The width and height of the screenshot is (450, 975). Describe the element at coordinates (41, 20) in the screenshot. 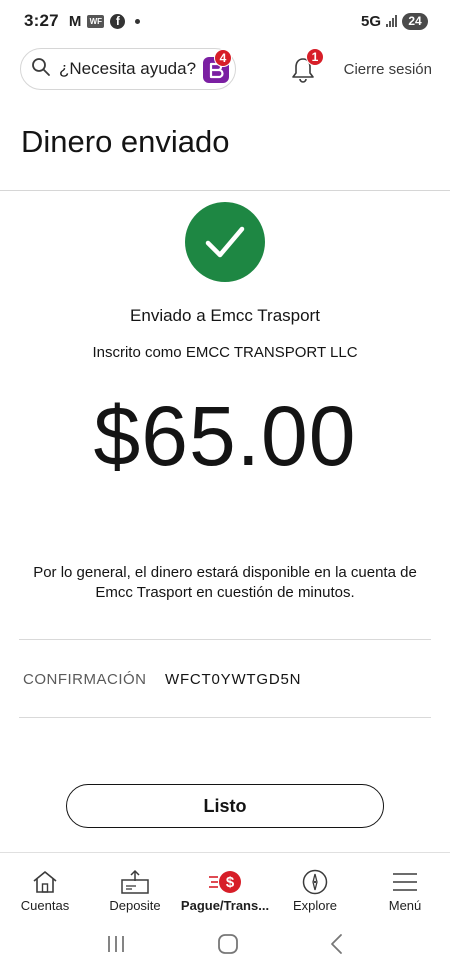

I see `status-time: 3:27` at that location.